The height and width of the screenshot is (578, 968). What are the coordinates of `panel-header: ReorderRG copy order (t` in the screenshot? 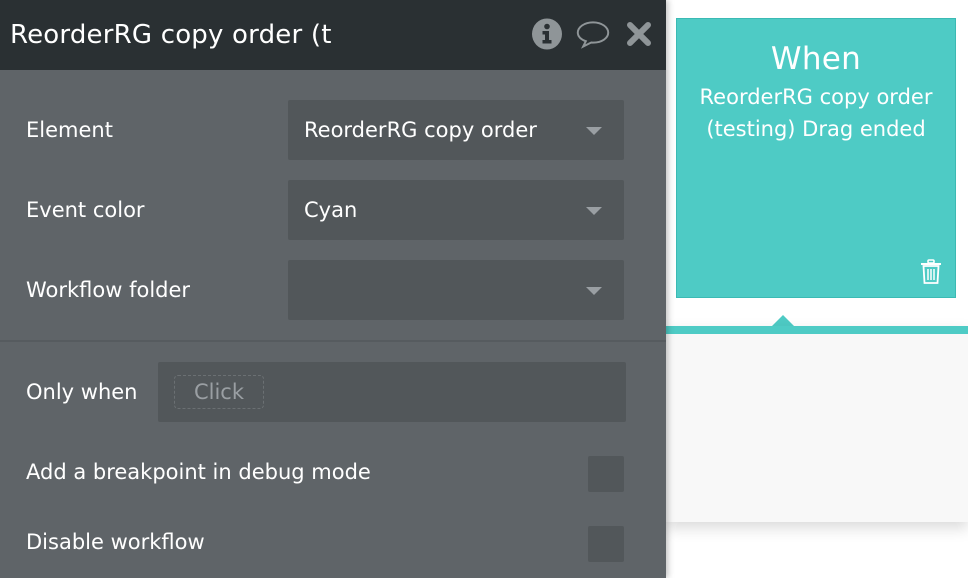 It's located at (333, 35).